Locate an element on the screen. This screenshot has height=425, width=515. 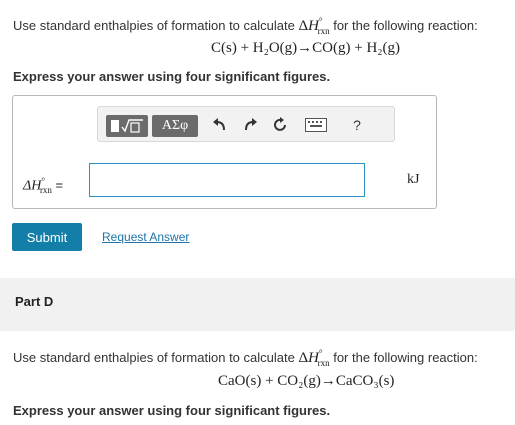
request-answer-link: Request Answer is located at coordinates (145, 237).